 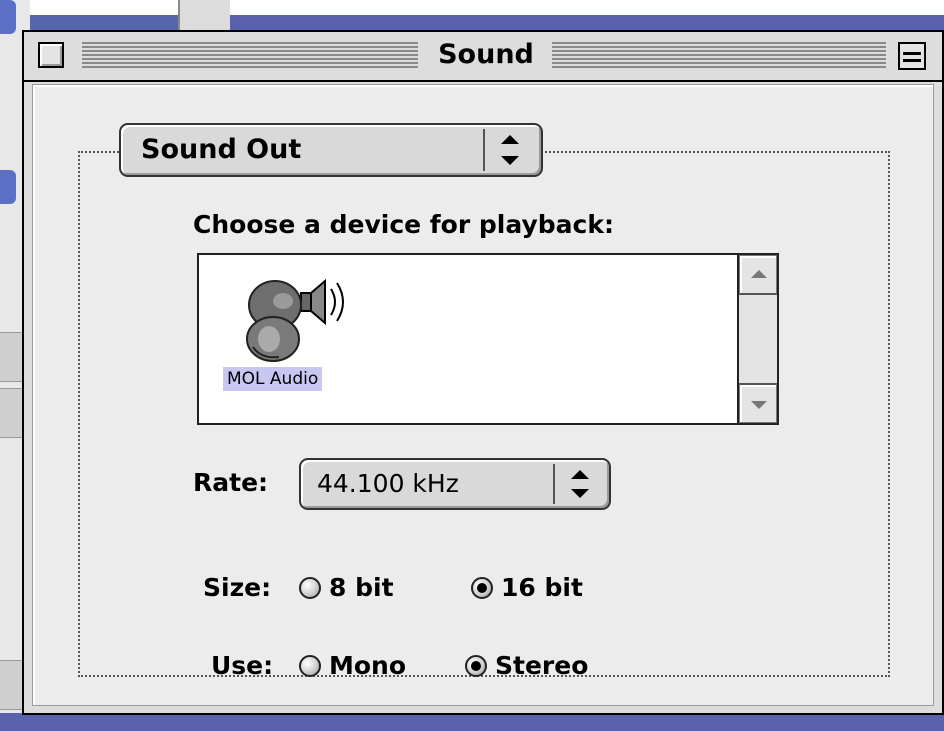 I want to click on desktop-top-strip, so click(x=472, y=7).